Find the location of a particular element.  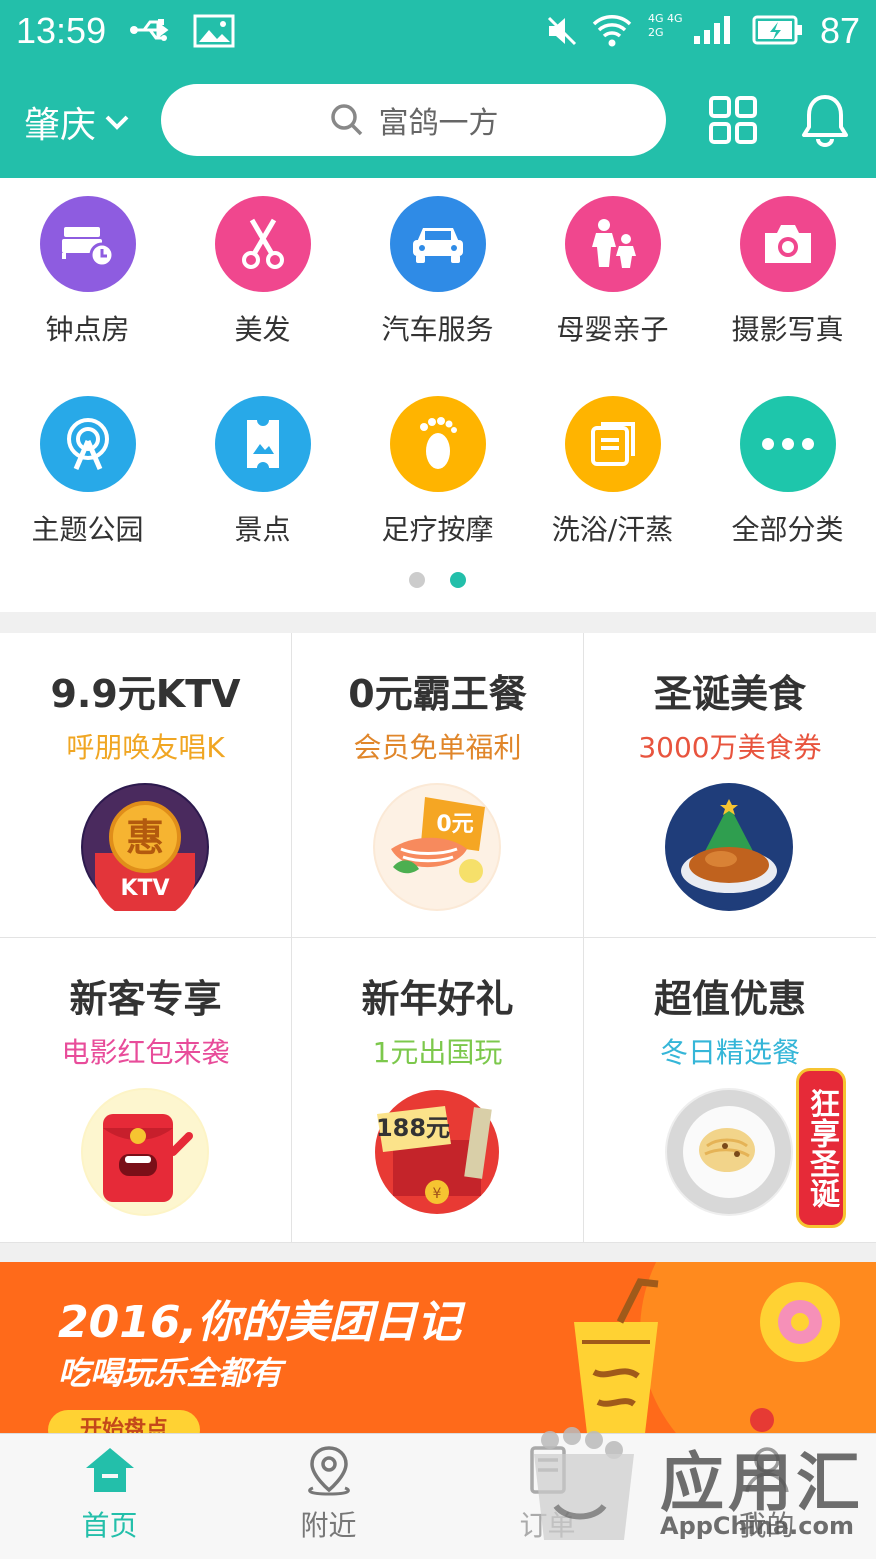

mute-icon is located at coordinates (562, 33).